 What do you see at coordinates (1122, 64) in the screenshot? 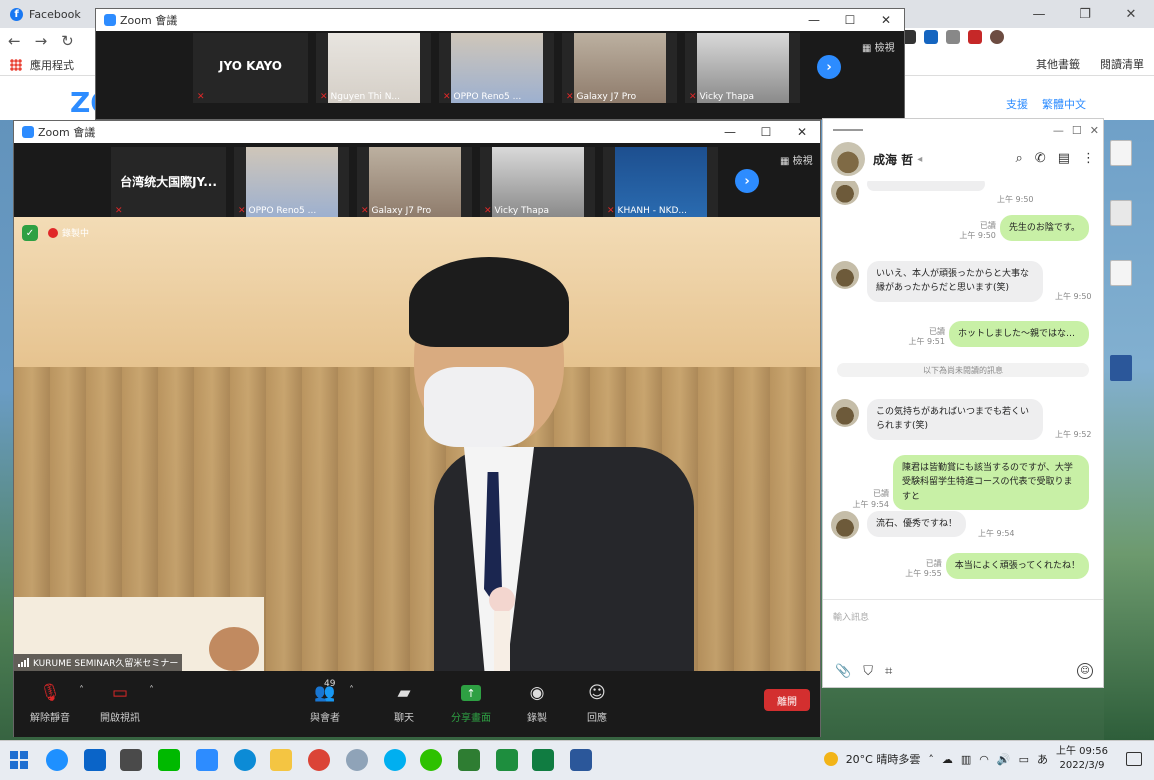
I see `bookmark-reading-list: 閱讀清單` at bounding box center [1122, 64].